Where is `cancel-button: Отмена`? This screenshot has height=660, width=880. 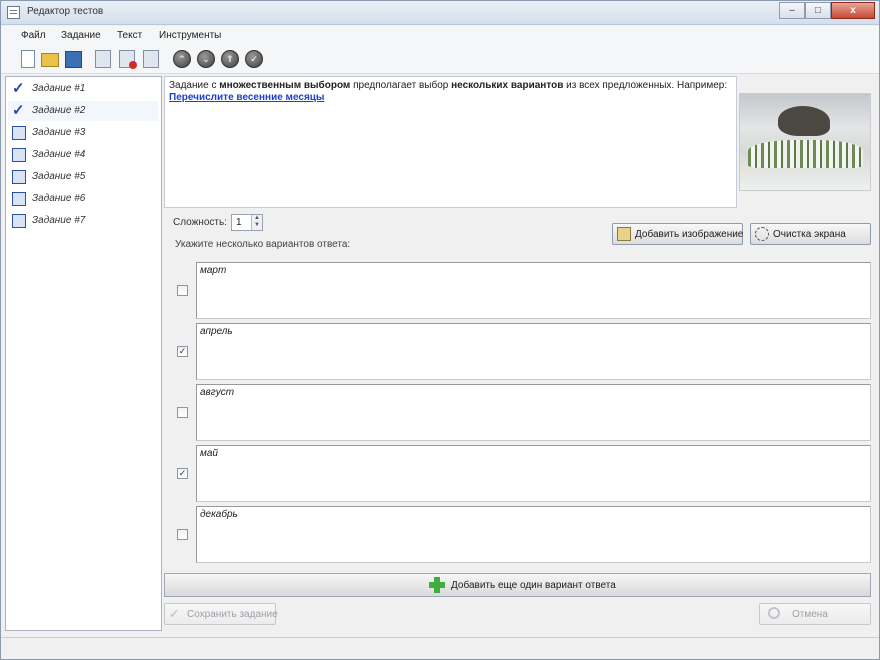 cancel-button: Отмена is located at coordinates (815, 614).